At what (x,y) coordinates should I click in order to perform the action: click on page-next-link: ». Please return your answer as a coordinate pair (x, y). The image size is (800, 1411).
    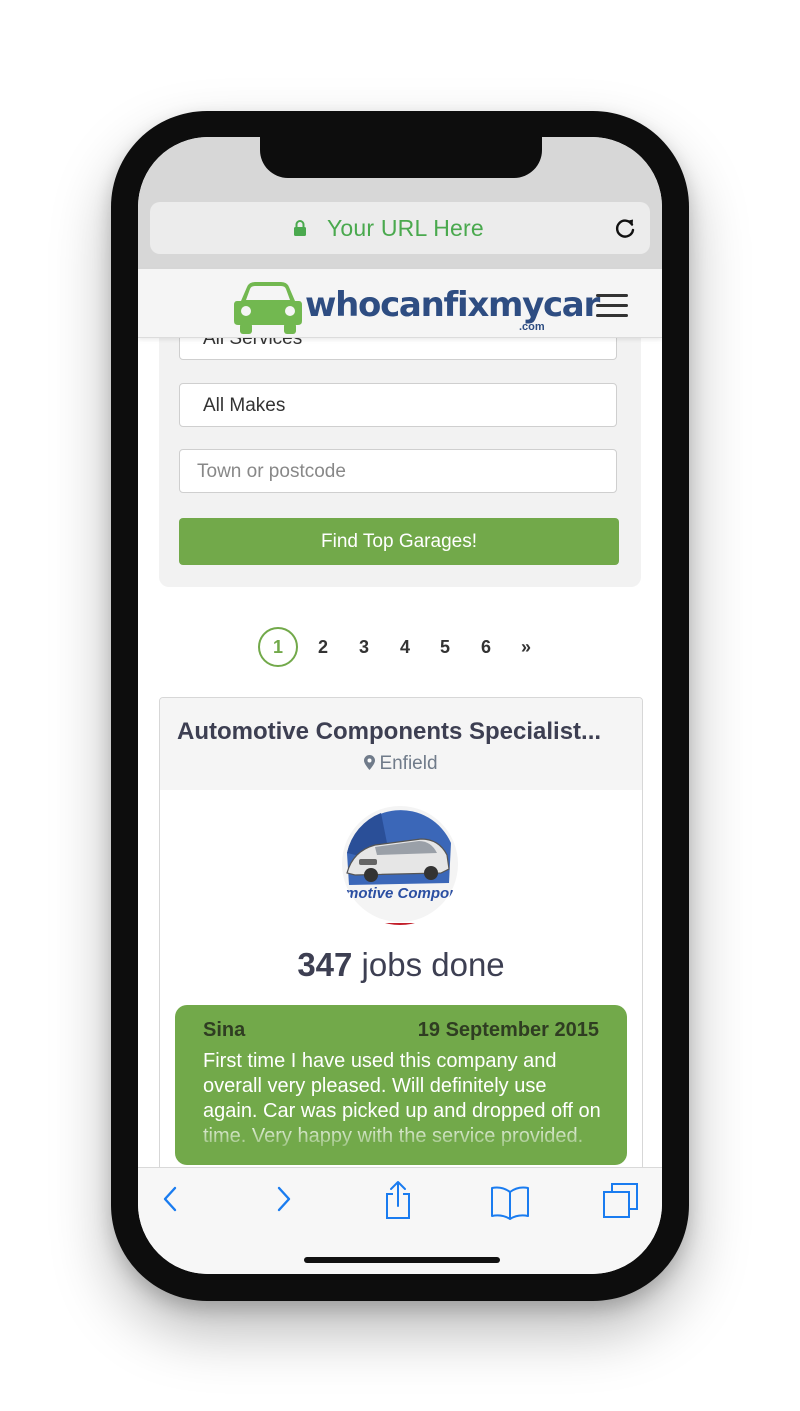
    Looking at the image, I should click on (526, 647).